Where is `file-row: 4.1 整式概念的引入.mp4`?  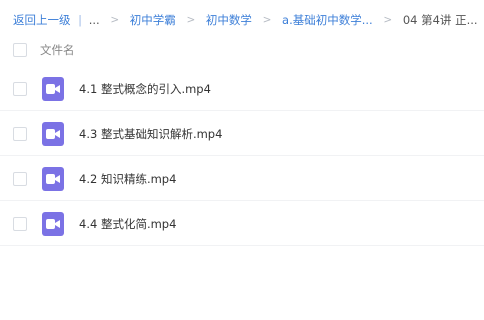
file-row: 4.1 整式概念的引入.mp4 is located at coordinates (242, 89).